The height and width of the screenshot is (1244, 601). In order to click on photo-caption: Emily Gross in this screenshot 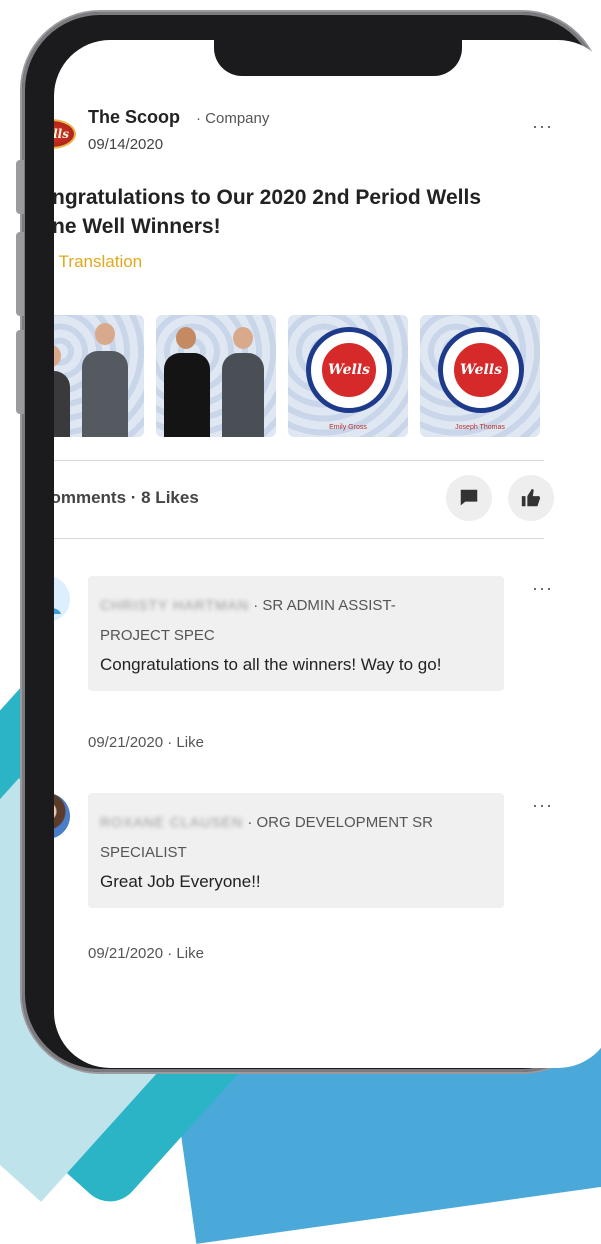, I will do `click(348, 427)`.